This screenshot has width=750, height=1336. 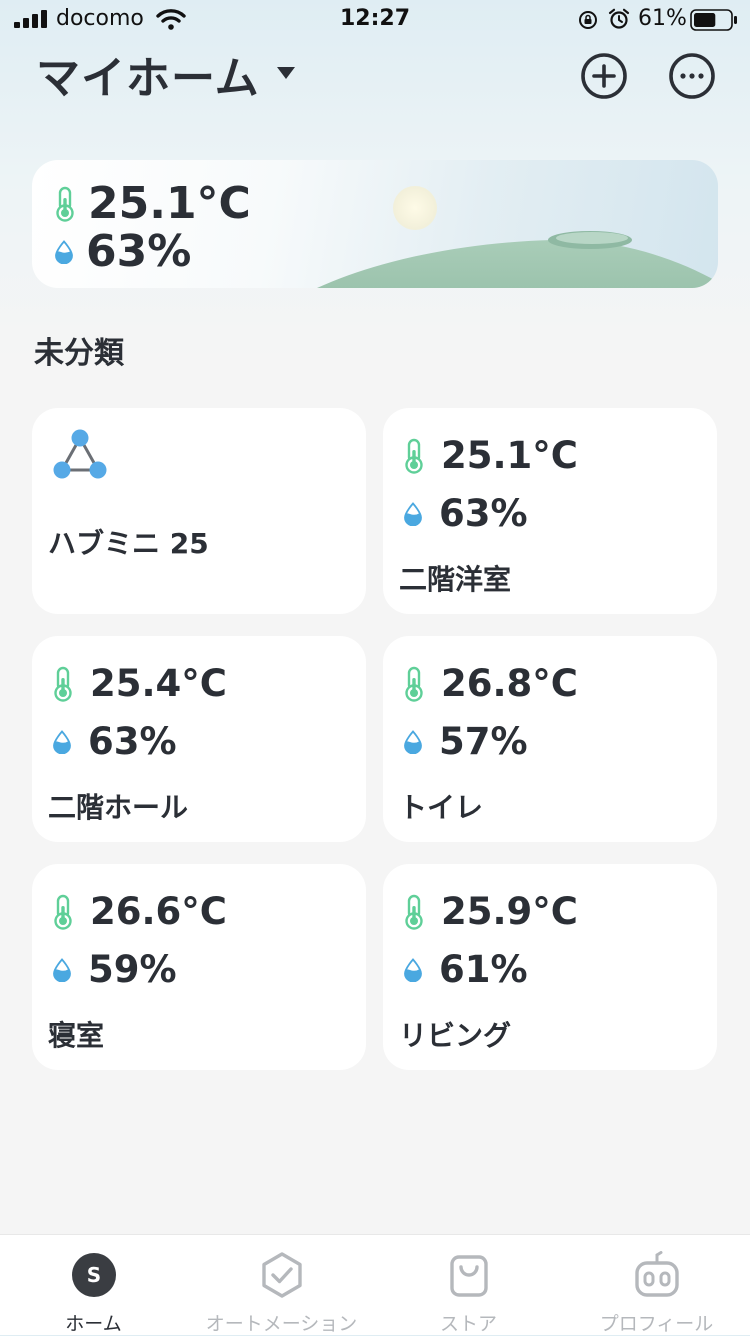 I want to click on section-title: 未分類, so click(x=79, y=353).